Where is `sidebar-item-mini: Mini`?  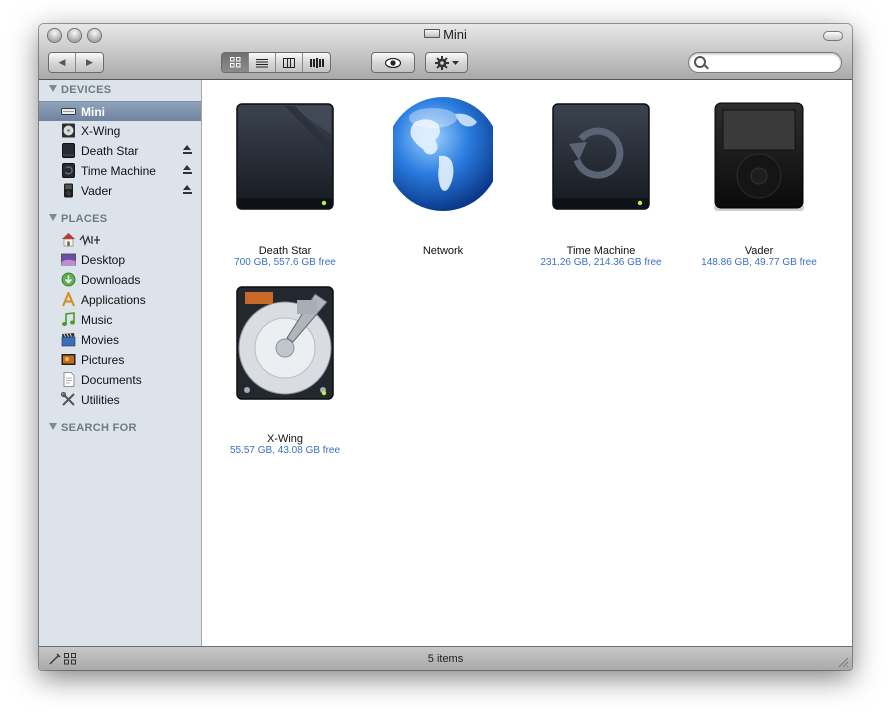
sidebar-item-mini: Mini is located at coordinates (120, 111).